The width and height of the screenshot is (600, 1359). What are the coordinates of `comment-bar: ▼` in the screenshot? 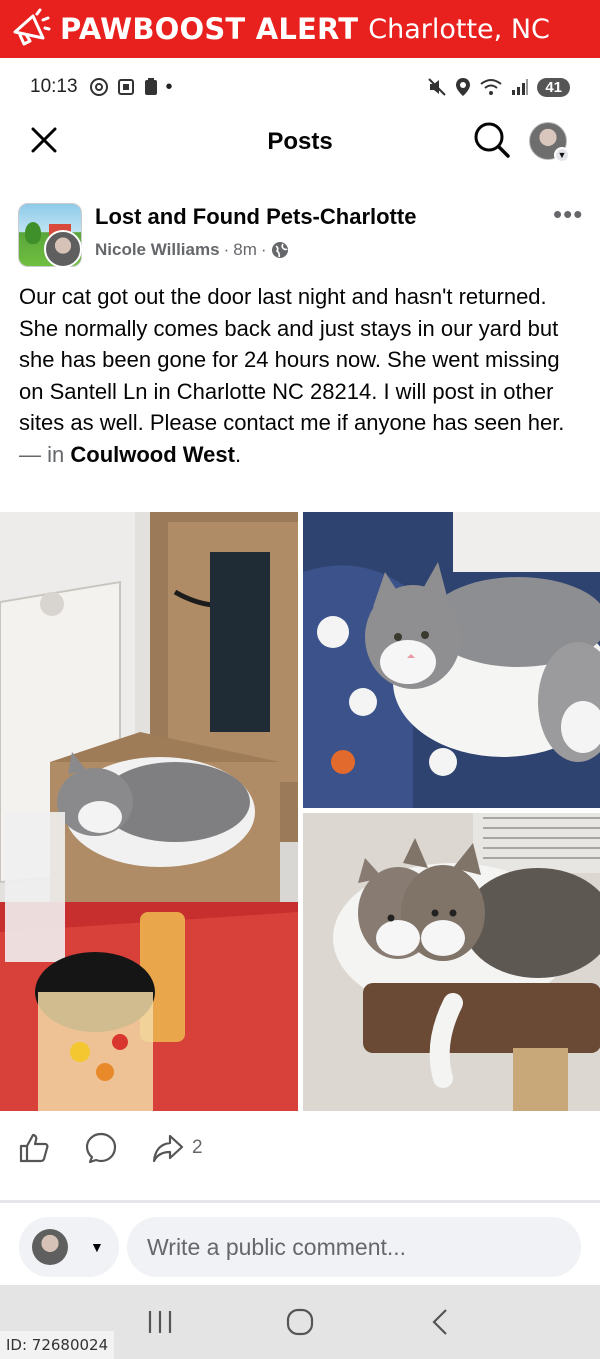 It's located at (300, 1244).